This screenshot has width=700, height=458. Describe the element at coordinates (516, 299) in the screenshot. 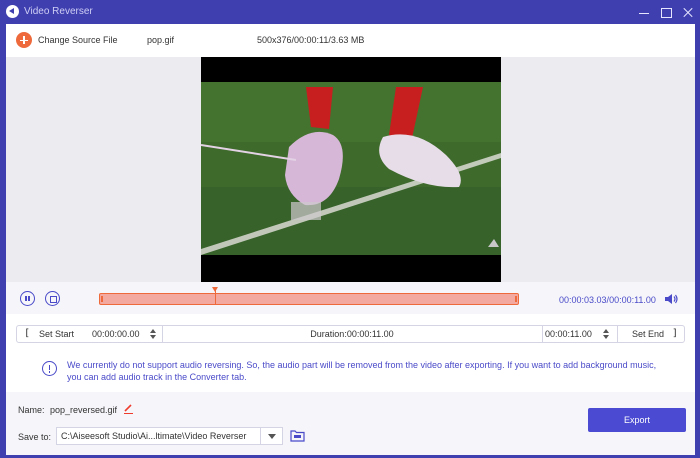

I see `trim-end-handle` at that location.